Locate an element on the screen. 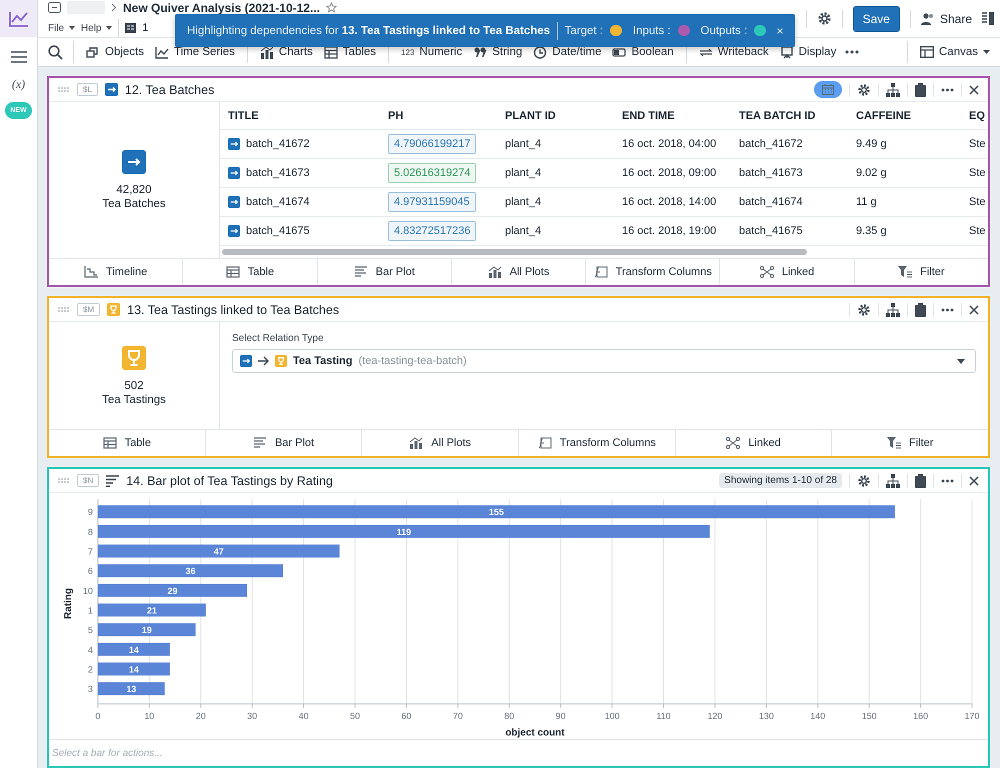 The height and width of the screenshot is (768, 1000). page-count: 1 is located at coordinates (145, 28).